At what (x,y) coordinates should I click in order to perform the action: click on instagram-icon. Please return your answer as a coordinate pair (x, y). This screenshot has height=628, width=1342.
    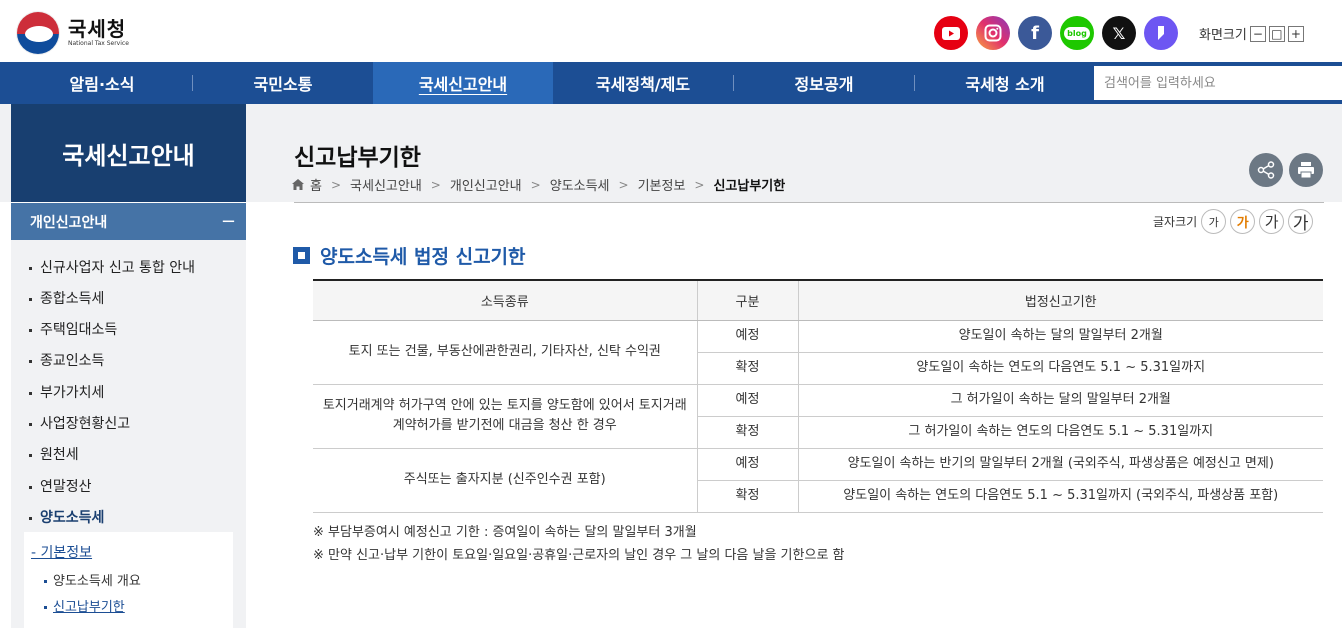
    Looking at the image, I should click on (993, 33).